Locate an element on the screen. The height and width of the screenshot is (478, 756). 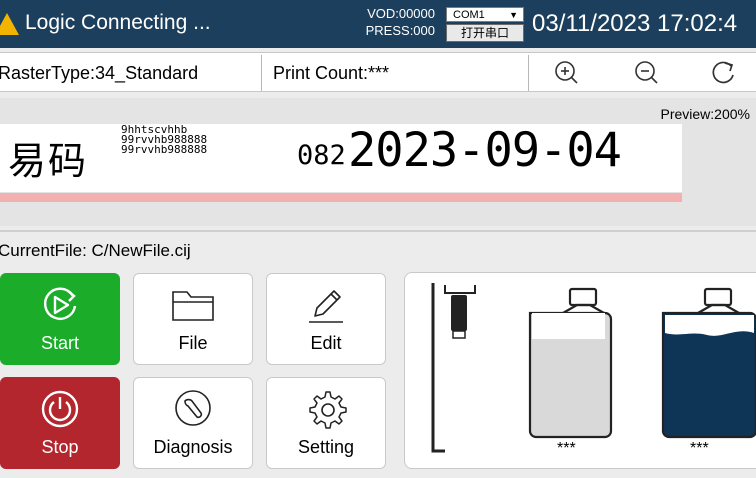
refresh-icon is located at coordinates (725, 73).